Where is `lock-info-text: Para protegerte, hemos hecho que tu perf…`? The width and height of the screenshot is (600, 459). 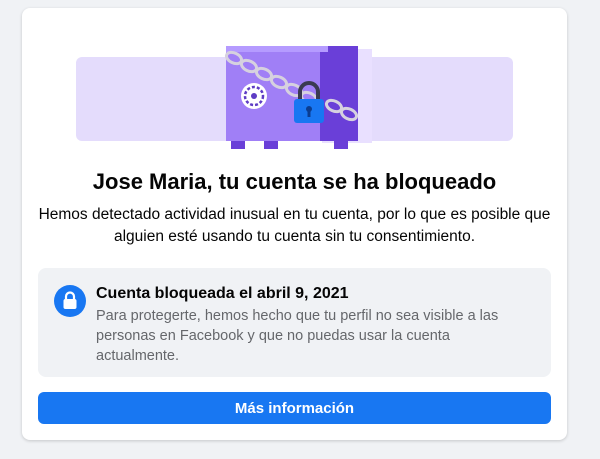
lock-info-text: Para protegerte, hemos hecho que tu perf… is located at coordinates (297, 336).